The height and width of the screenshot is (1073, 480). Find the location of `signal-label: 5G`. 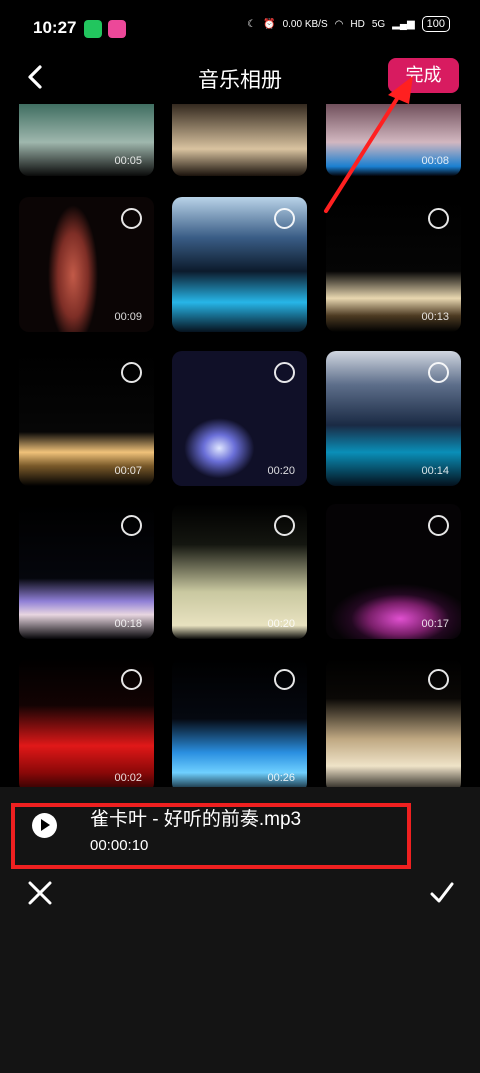

signal-label: 5G is located at coordinates (378, 24).